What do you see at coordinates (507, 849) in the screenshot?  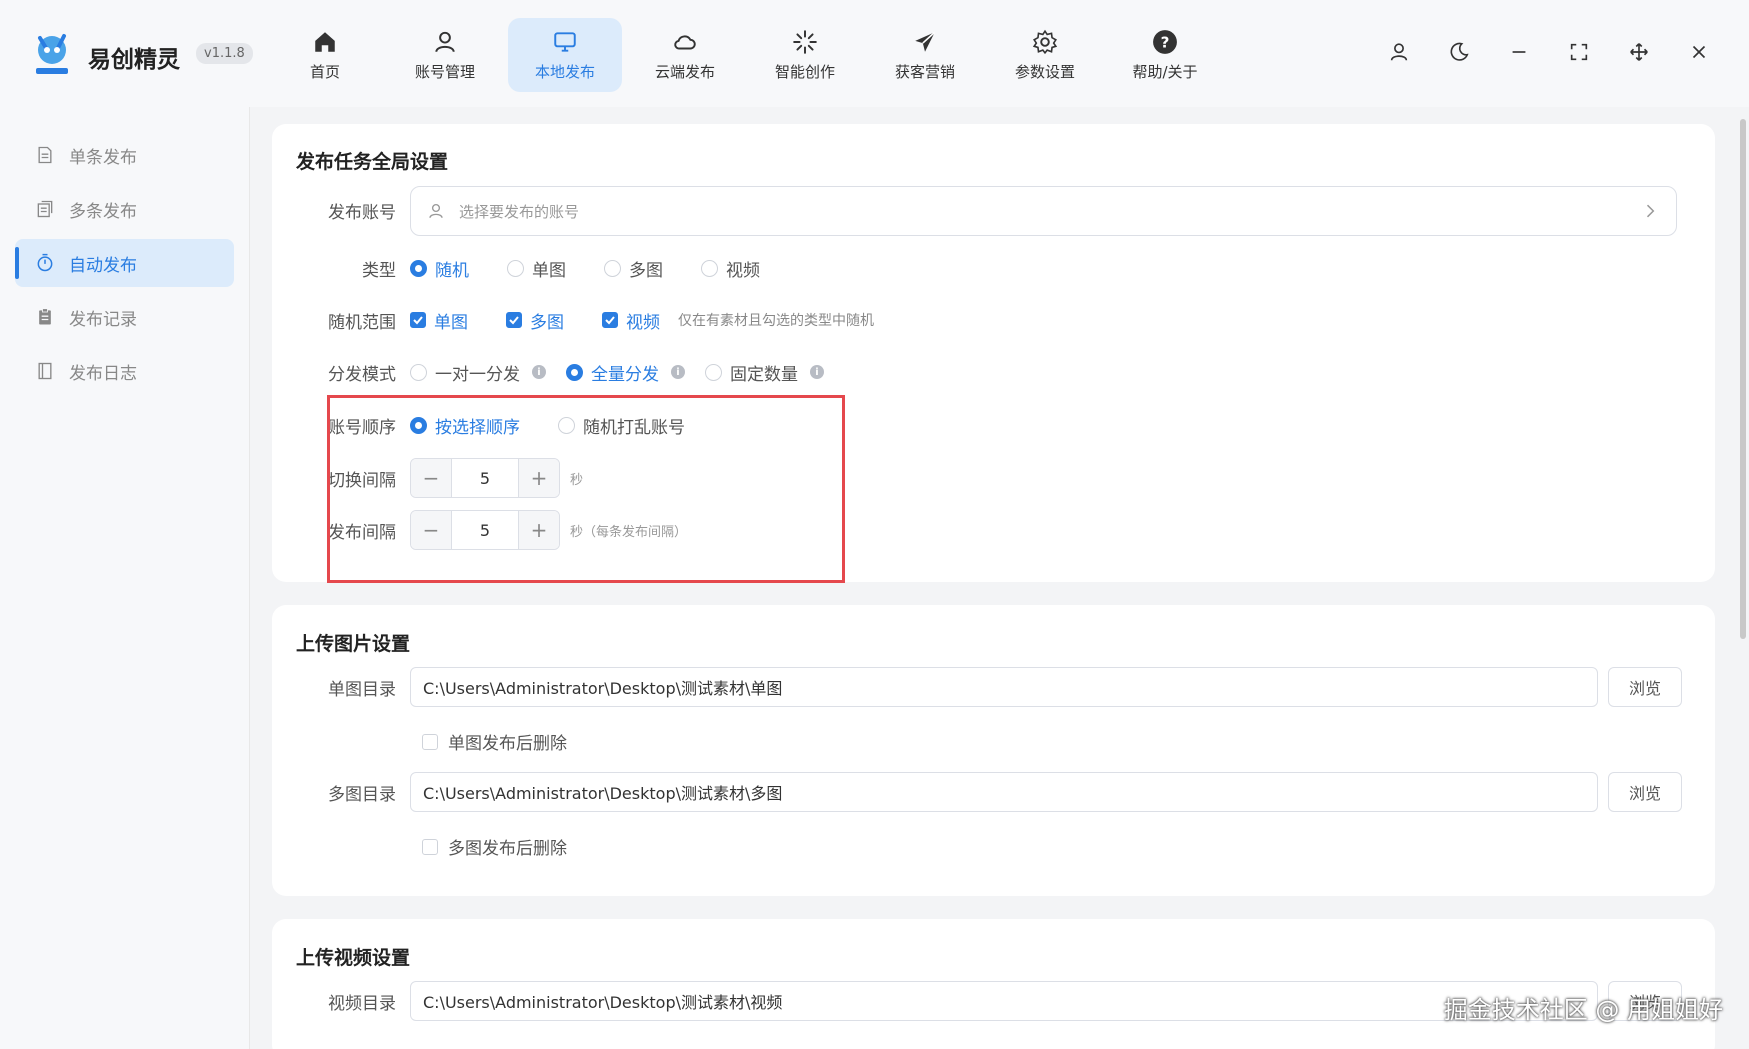 I see `option-label: 多图发布后删除` at bounding box center [507, 849].